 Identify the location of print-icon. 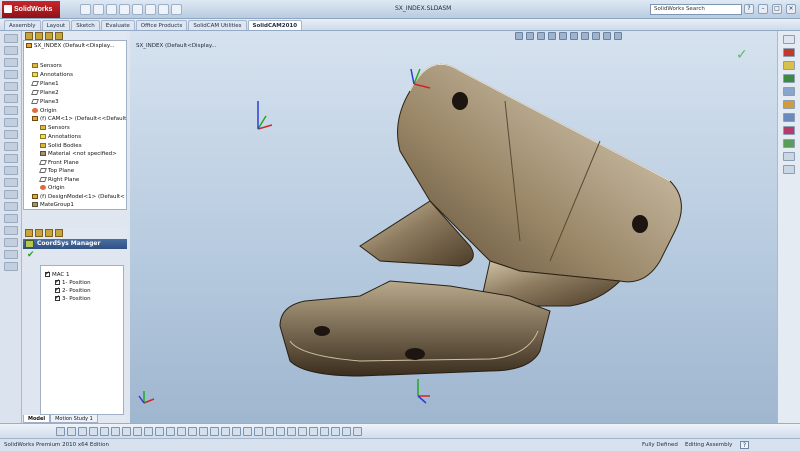
(124, 9).